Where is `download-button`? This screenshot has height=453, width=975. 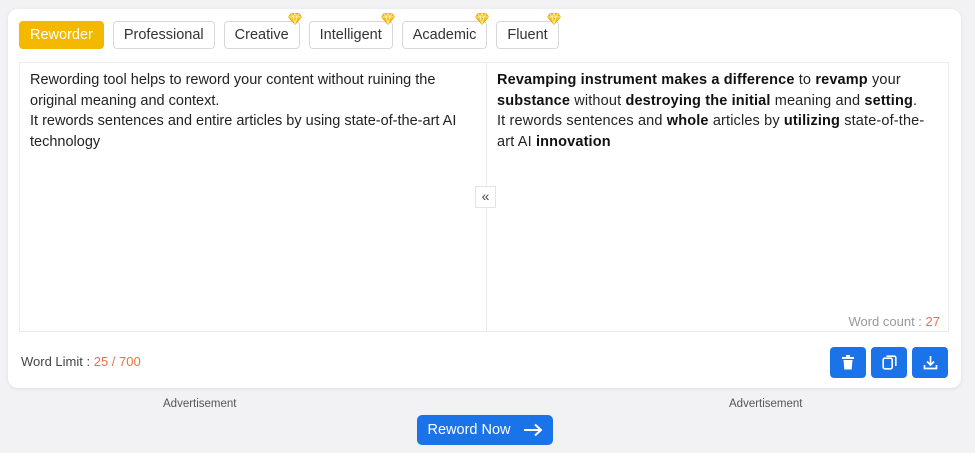
download-button is located at coordinates (930, 362).